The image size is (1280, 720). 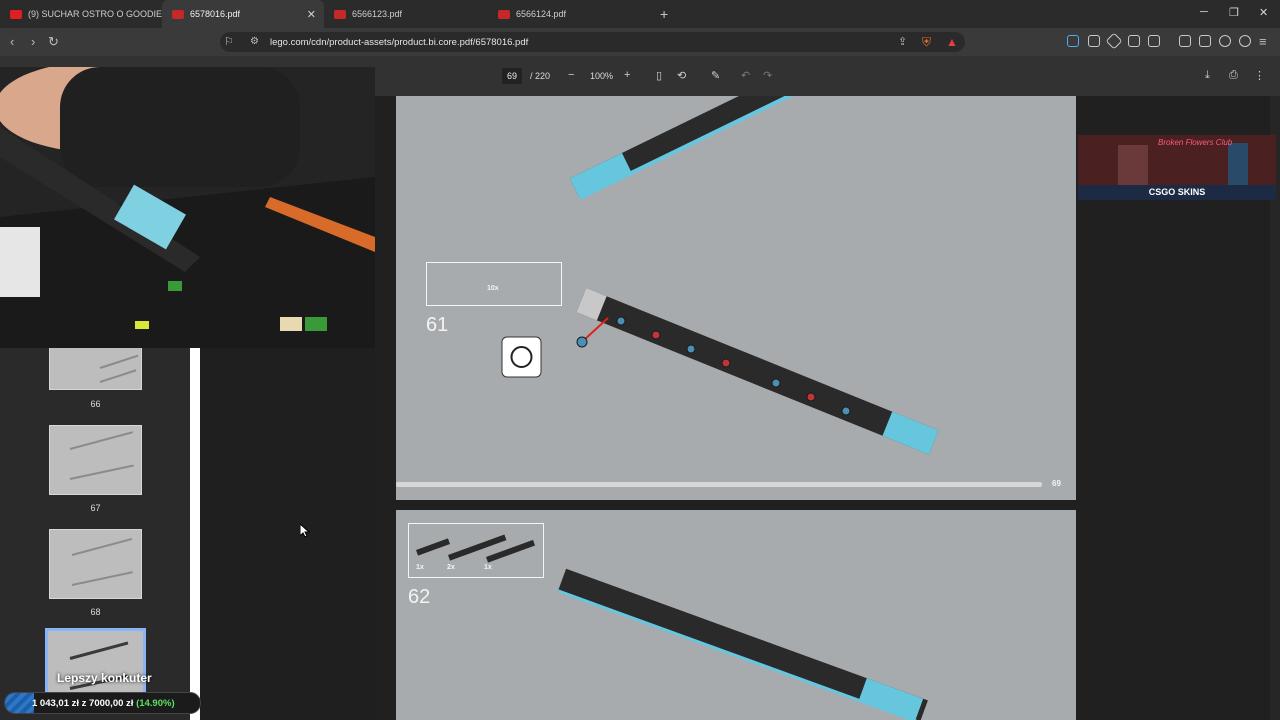 What do you see at coordinates (243, 14) in the screenshot?
I see `tab-active-pdf: 6578016.pdf ✕` at bounding box center [243, 14].